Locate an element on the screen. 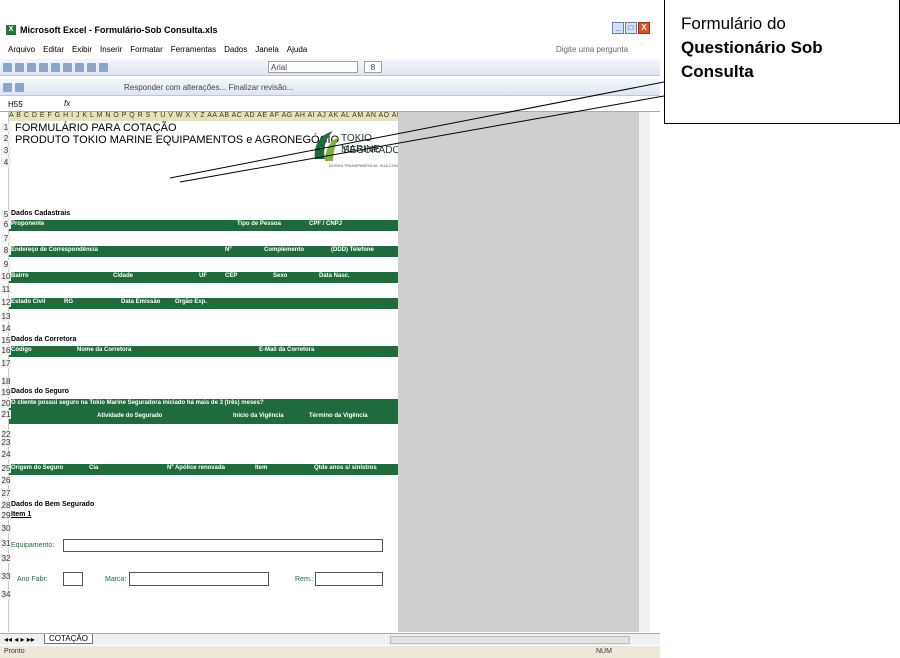 The height and width of the screenshot is (658, 900). row-number: 7 is located at coordinates (6, 238).